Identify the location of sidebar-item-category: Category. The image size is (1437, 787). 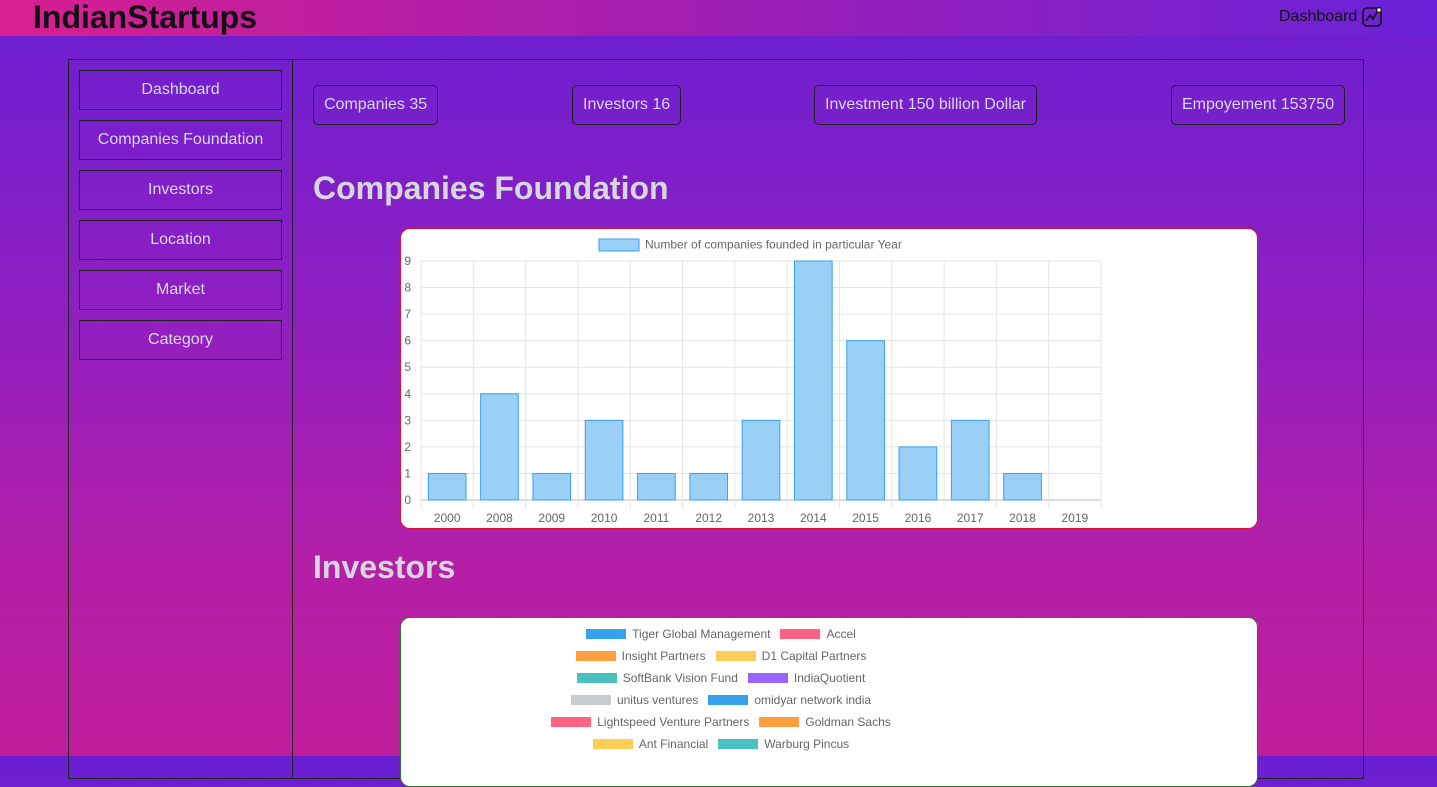
(180, 340).